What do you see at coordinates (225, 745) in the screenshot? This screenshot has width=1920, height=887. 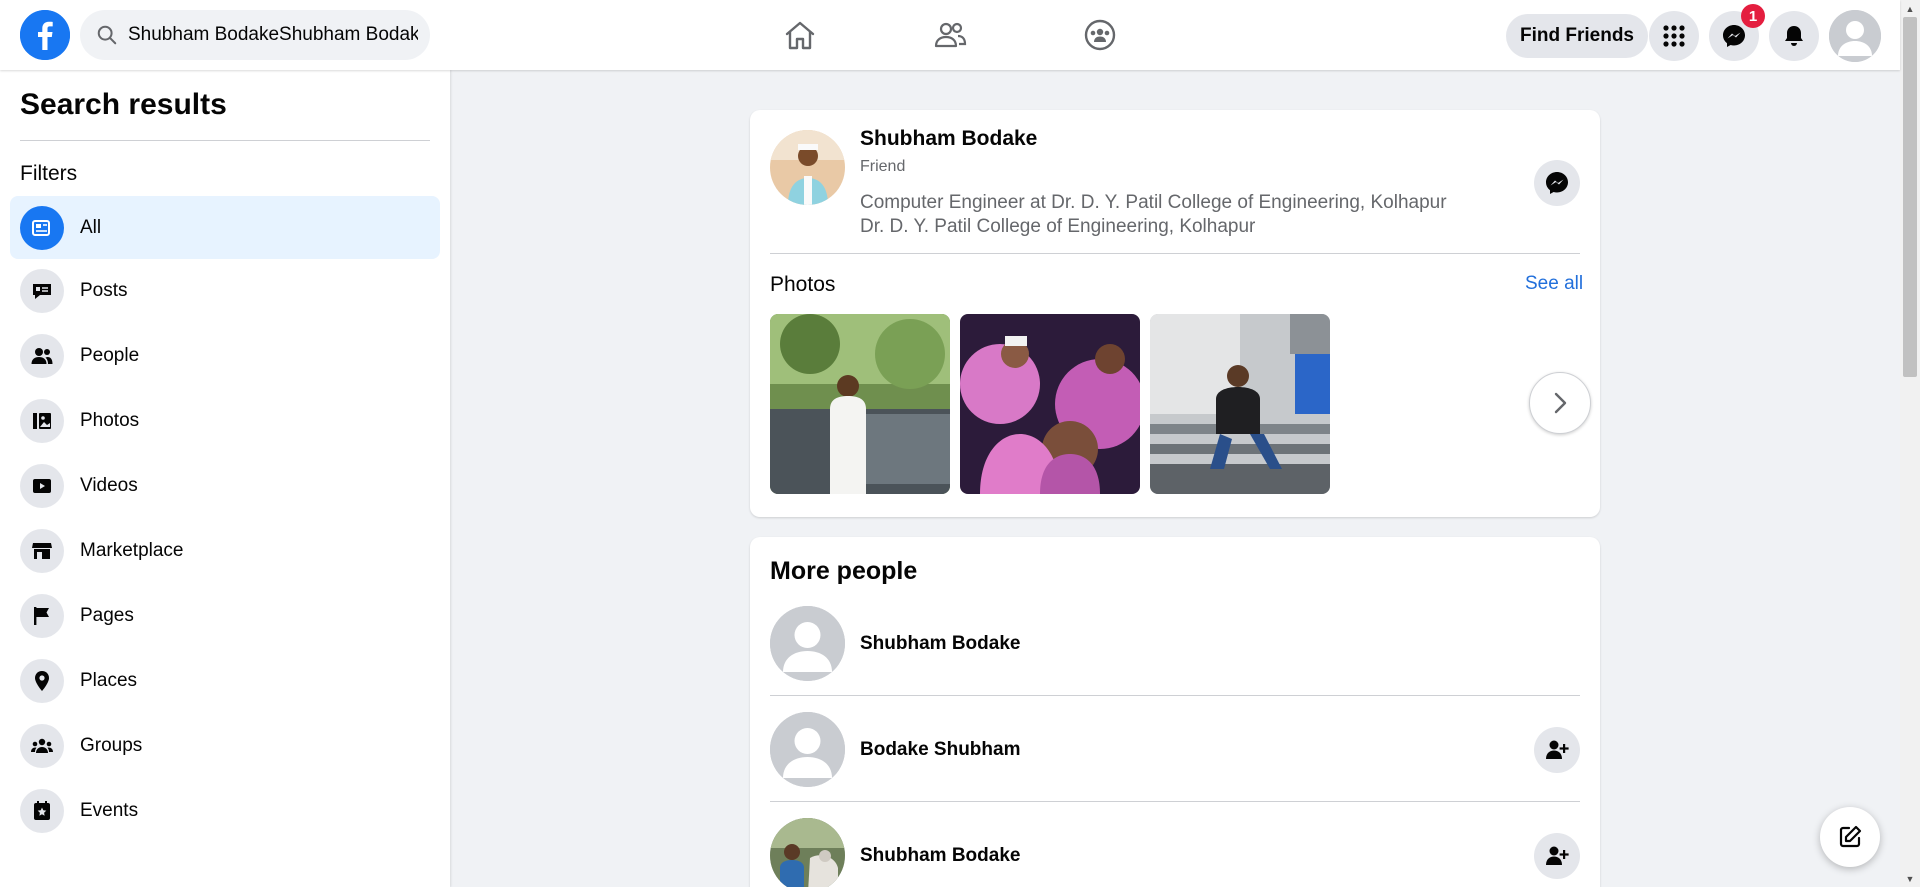 I see `filter-item-groups: Groups` at bounding box center [225, 745].